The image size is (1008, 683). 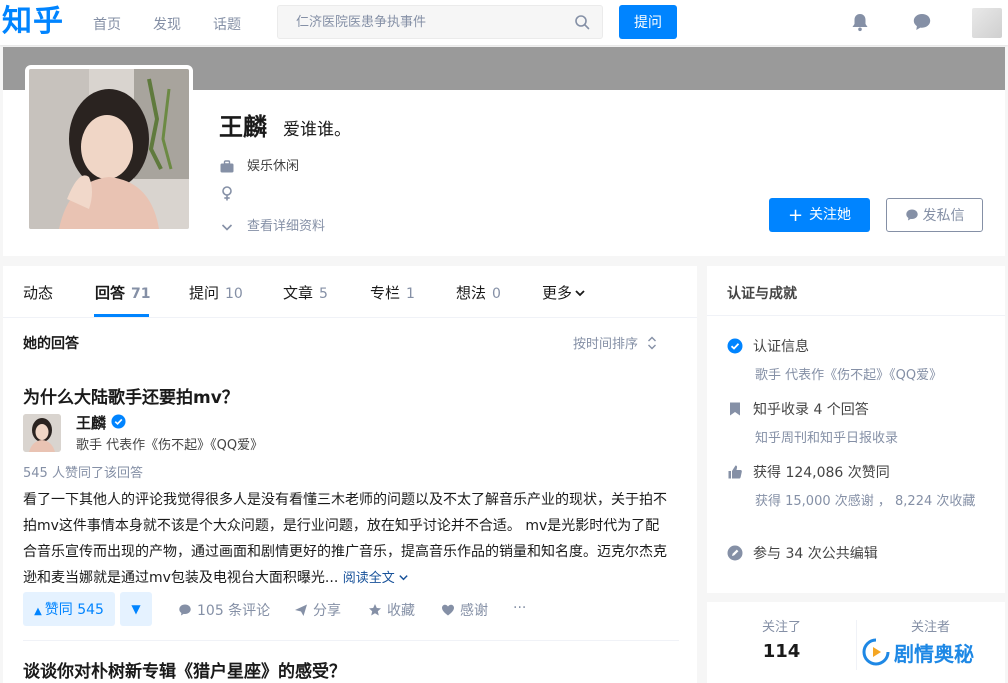 What do you see at coordinates (401, 611) in the screenshot?
I see `collect-label: 收藏` at bounding box center [401, 611].